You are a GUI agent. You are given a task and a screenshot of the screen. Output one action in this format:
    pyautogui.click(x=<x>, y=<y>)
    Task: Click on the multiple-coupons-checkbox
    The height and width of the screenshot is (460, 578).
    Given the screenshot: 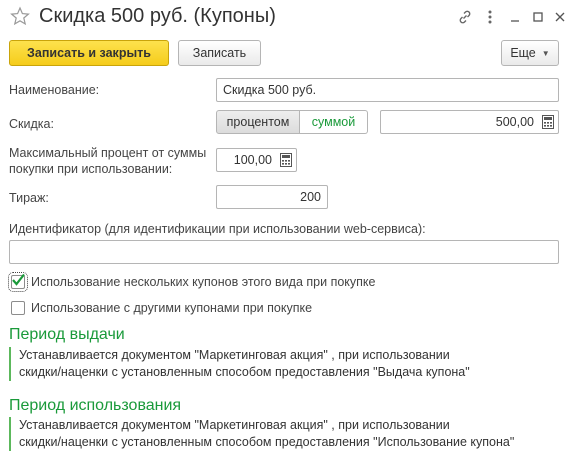 What is the action you would take?
    pyautogui.click(x=18, y=282)
    